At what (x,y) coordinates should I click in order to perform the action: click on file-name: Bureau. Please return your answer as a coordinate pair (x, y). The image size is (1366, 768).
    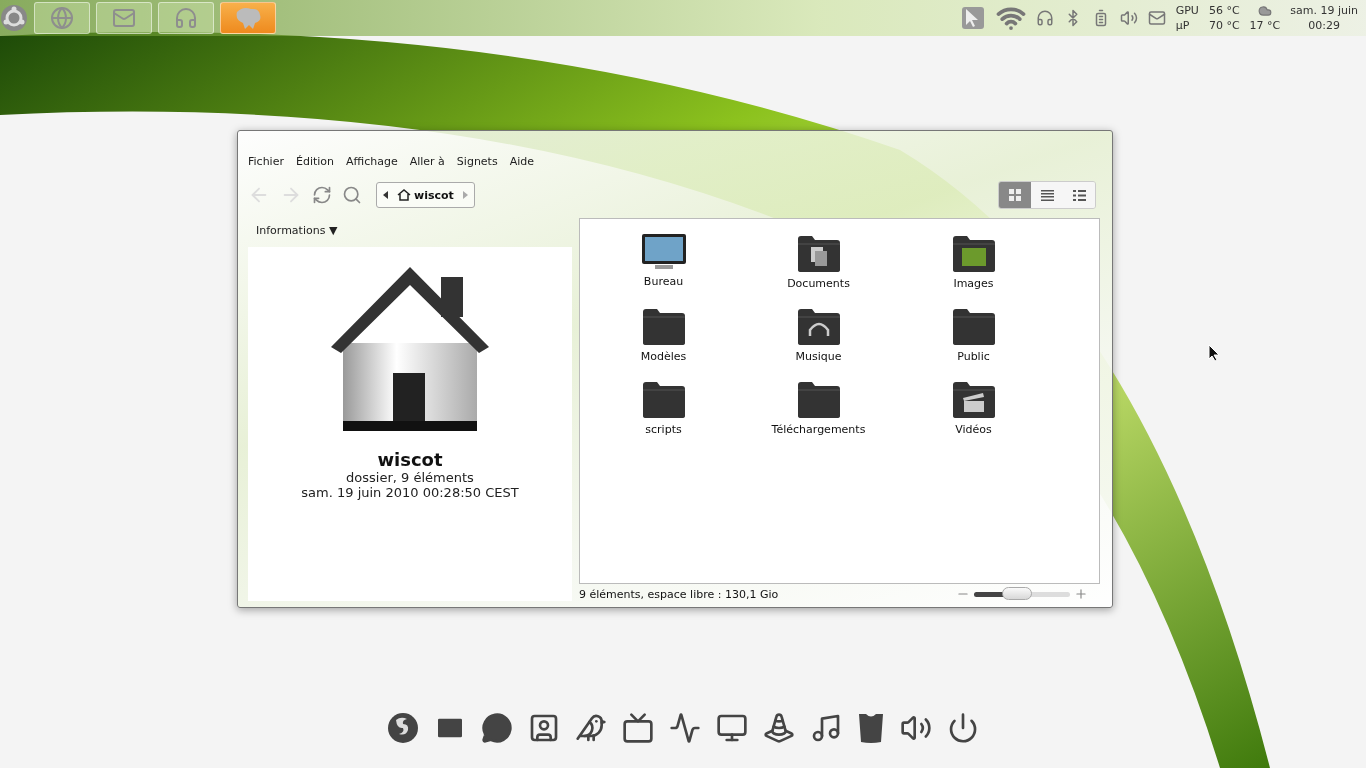
    Looking at the image, I should click on (663, 281).